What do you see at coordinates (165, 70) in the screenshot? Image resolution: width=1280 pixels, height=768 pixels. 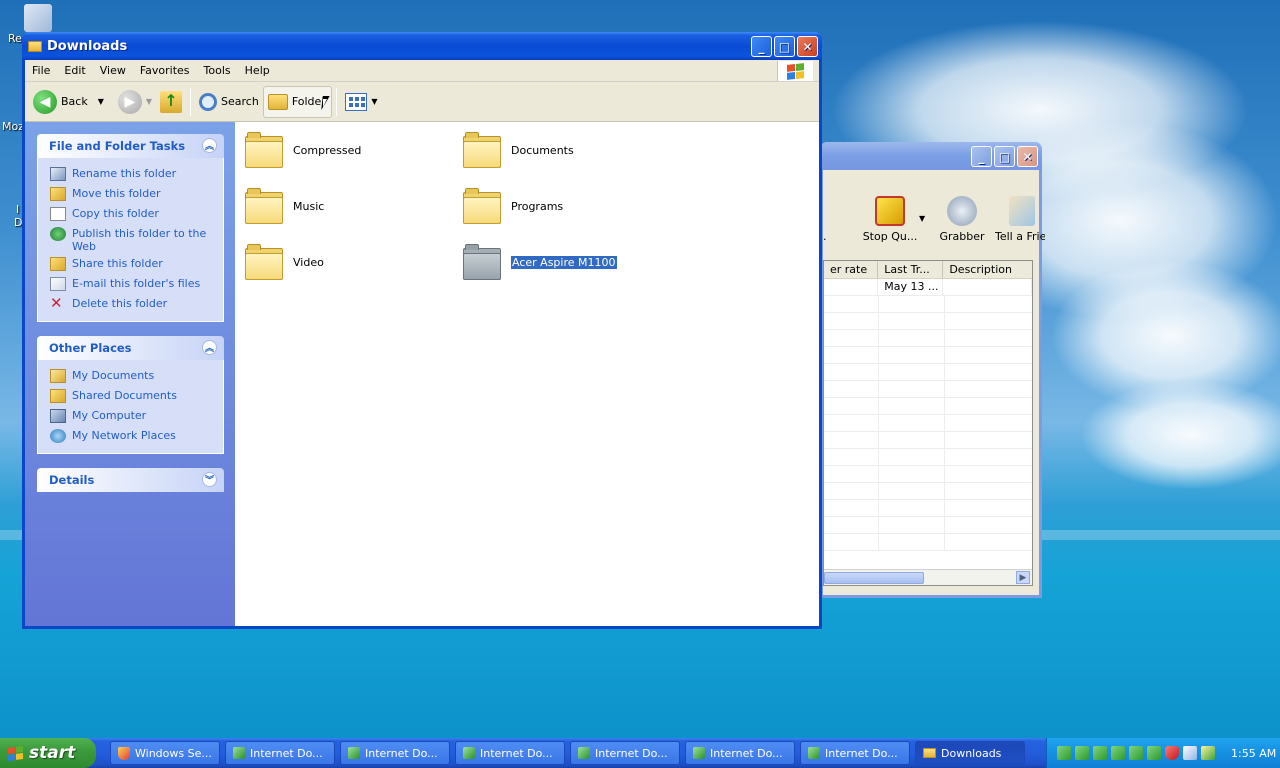 I see `menu-favorites: Favorites` at bounding box center [165, 70].